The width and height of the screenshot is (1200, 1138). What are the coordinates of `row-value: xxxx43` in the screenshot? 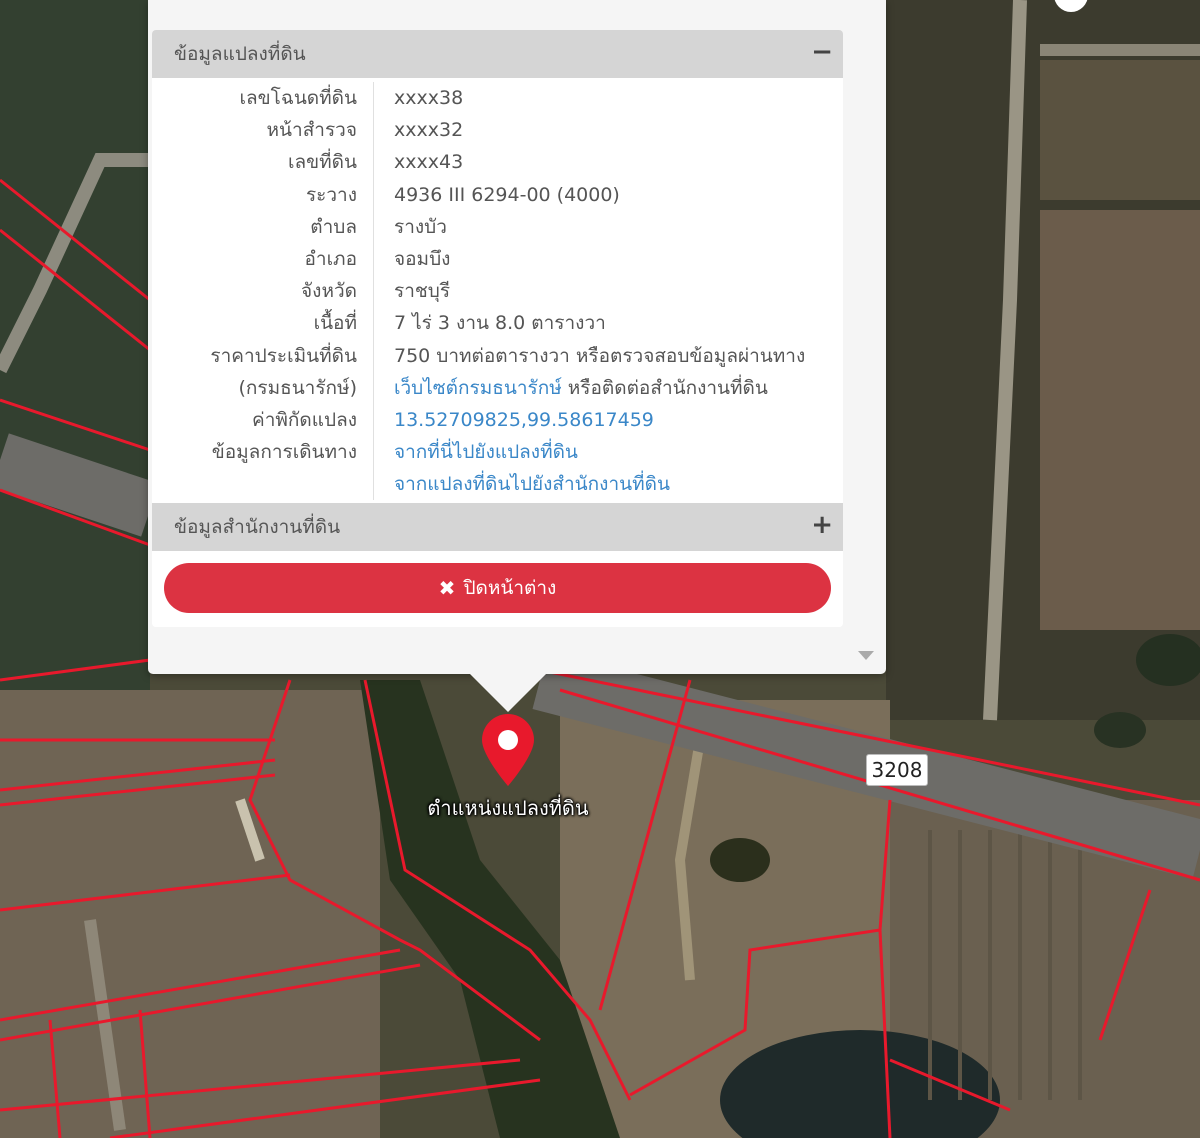 It's located at (429, 162).